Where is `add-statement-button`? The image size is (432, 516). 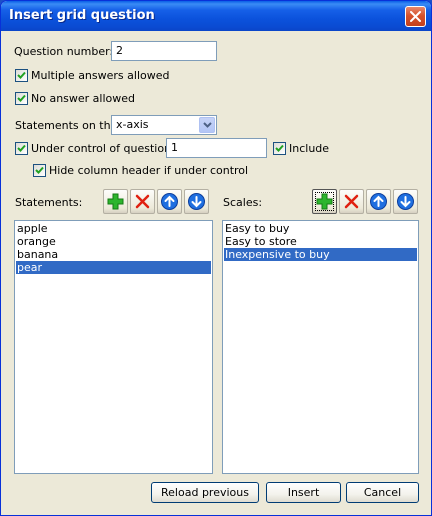
add-statement-button is located at coordinates (115, 201).